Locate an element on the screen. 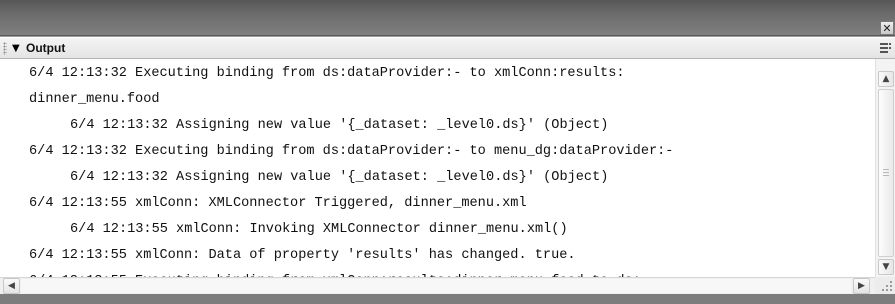 The width and height of the screenshot is (895, 304). scroll-thumb-grip is located at coordinates (886, 173).